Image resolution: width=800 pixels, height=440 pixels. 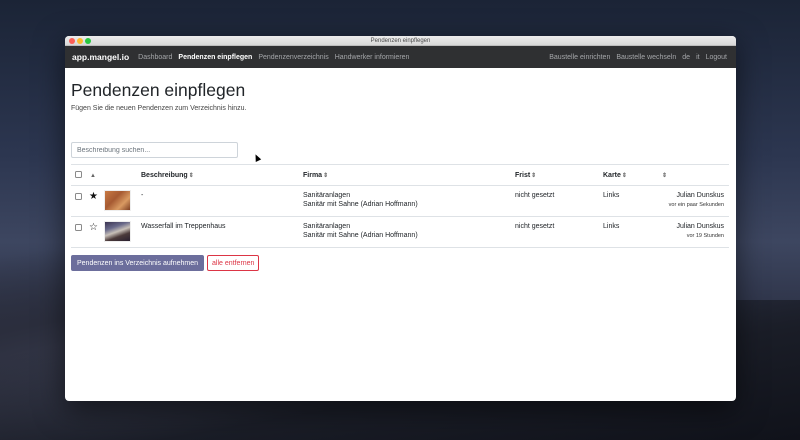 I want to click on sort-asc-icon: ▲, so click(x=93, y=175).